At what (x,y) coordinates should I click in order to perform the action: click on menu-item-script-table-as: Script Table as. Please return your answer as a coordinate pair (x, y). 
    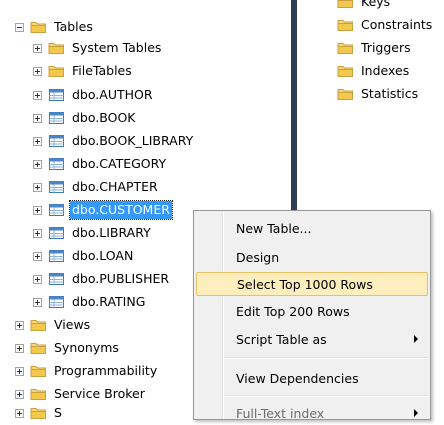
    Looking at the image, I should click on (312, 339).